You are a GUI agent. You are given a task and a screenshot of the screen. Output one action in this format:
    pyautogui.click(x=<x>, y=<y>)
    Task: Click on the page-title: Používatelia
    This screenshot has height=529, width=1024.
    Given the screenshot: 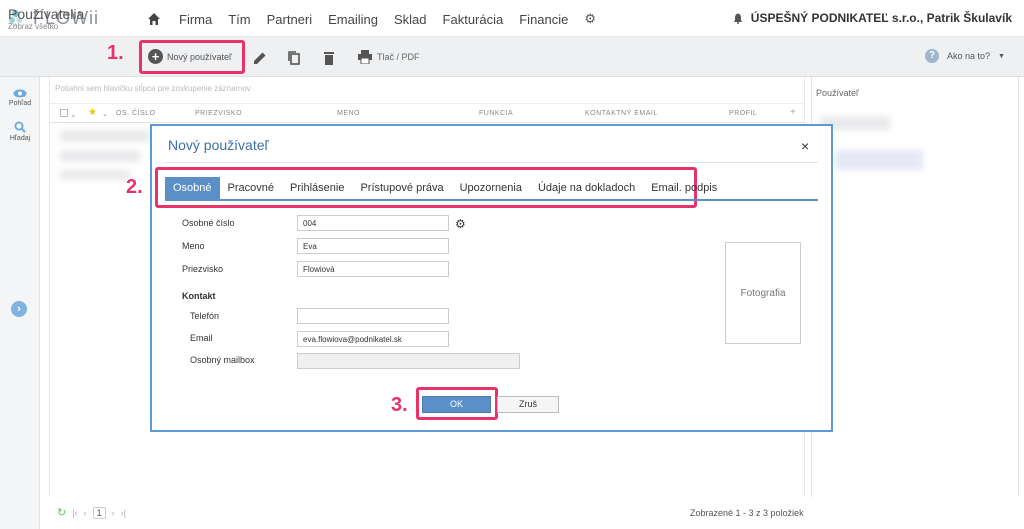 What is the action you would take?
    pyautogui.click(x=46, y=14)
    